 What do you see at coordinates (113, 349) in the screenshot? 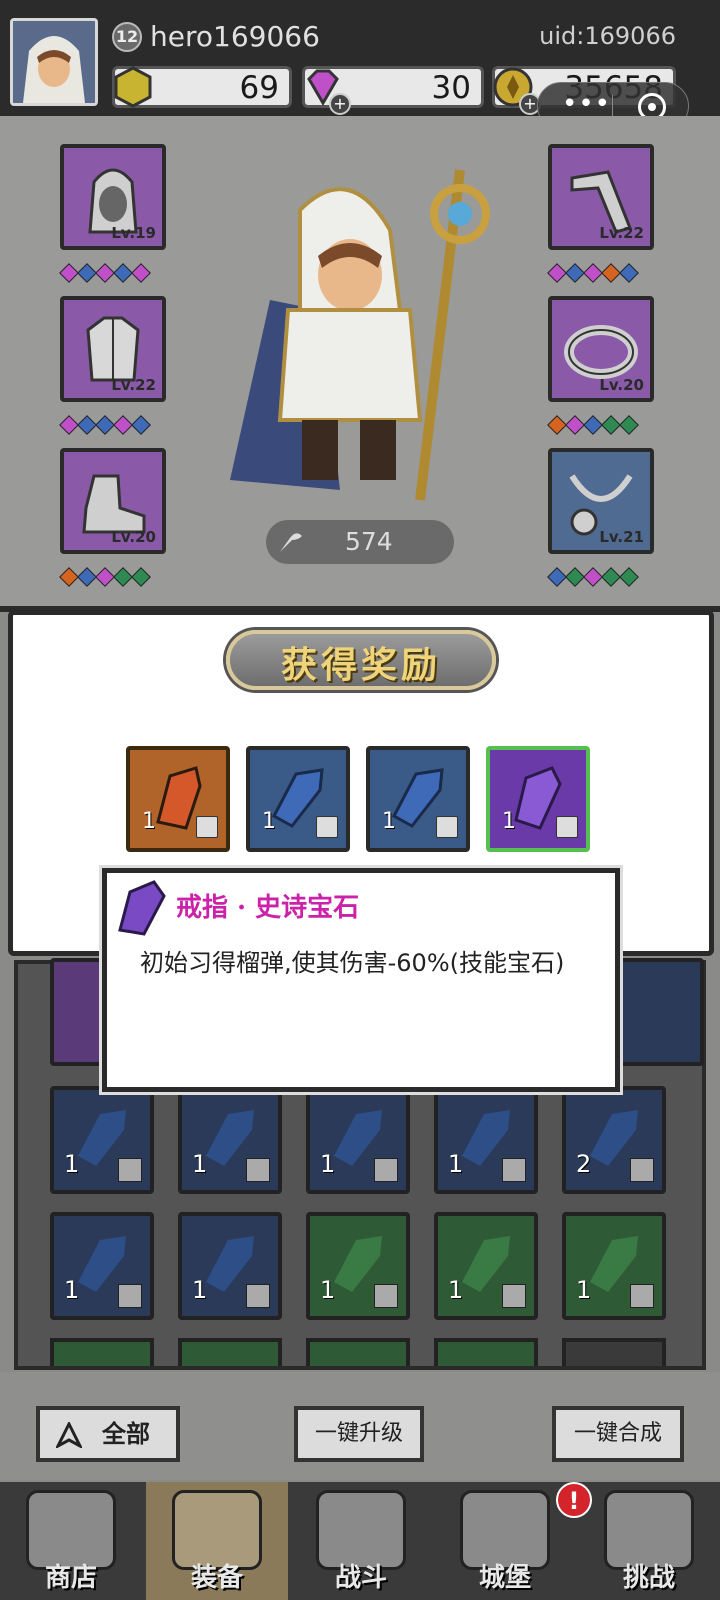
I see `equipment-slot-robe: Lv.22` at bounding box center [113, 349].